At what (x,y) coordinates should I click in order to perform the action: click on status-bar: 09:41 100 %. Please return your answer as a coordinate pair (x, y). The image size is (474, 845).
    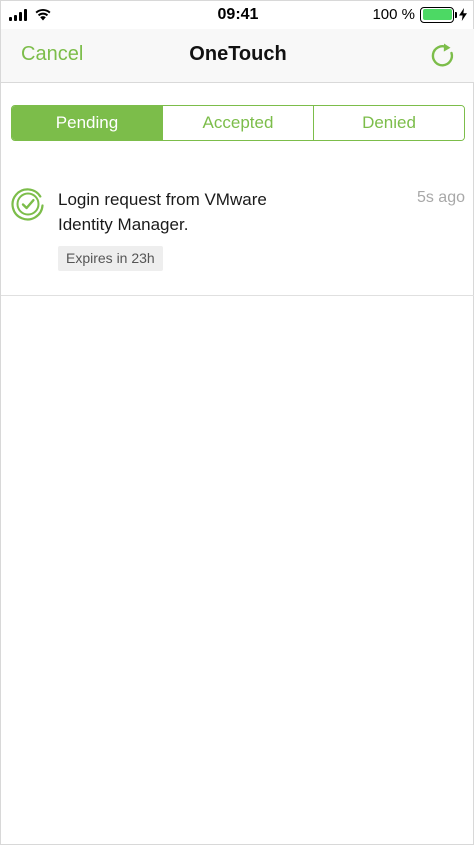
    Looking at the image, I should click on (237, 15).